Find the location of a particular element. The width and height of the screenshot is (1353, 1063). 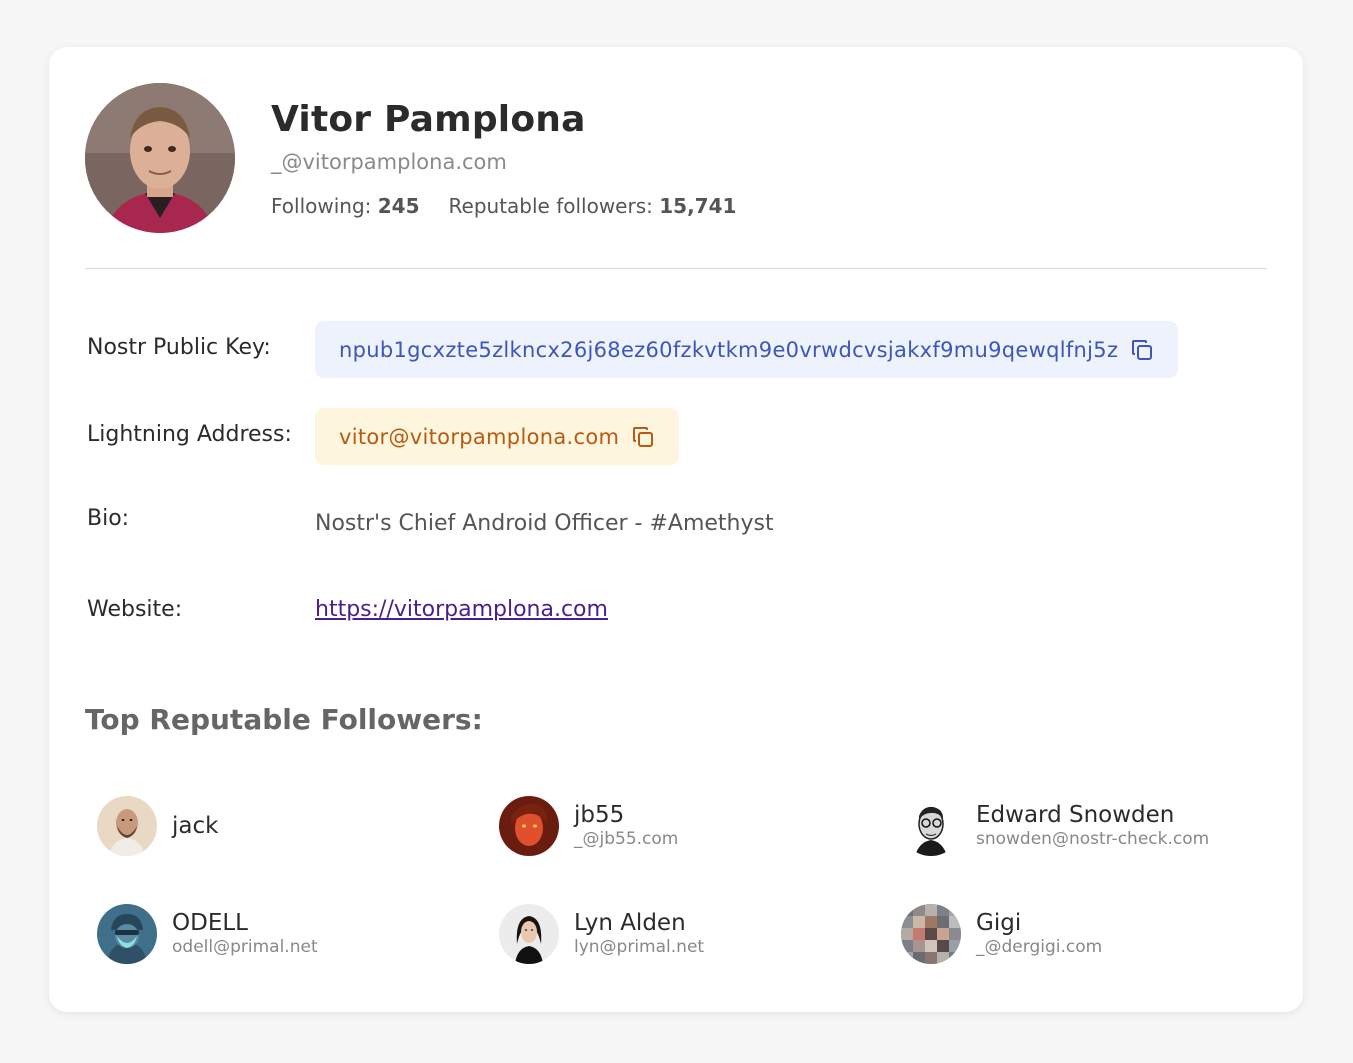

bio-label: Bio: is located at coordinates (108, 518).